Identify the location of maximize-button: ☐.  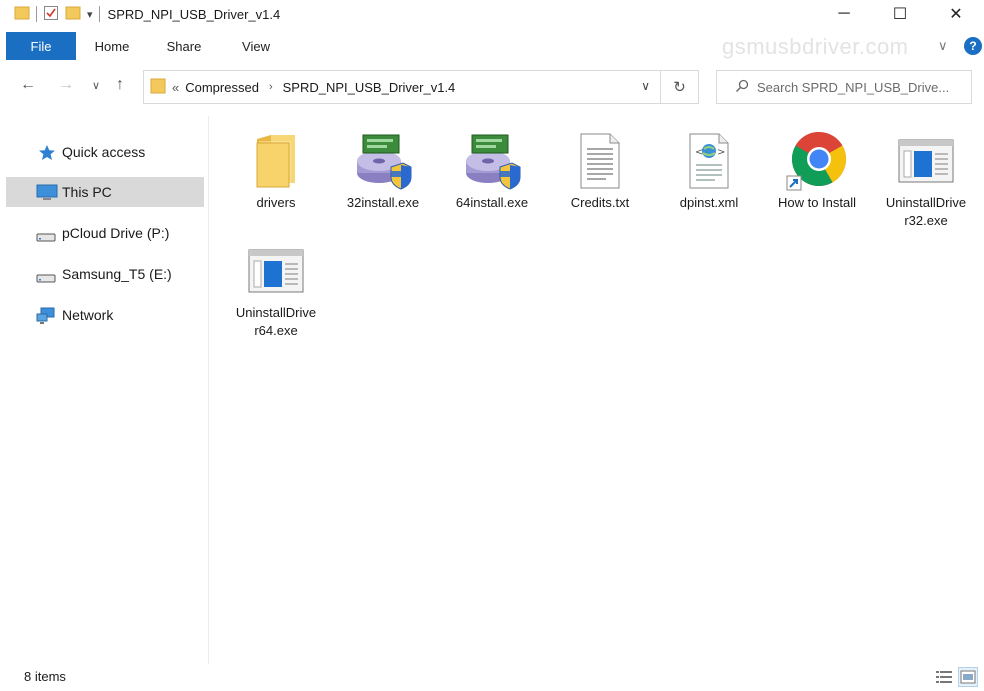
(900, 14).